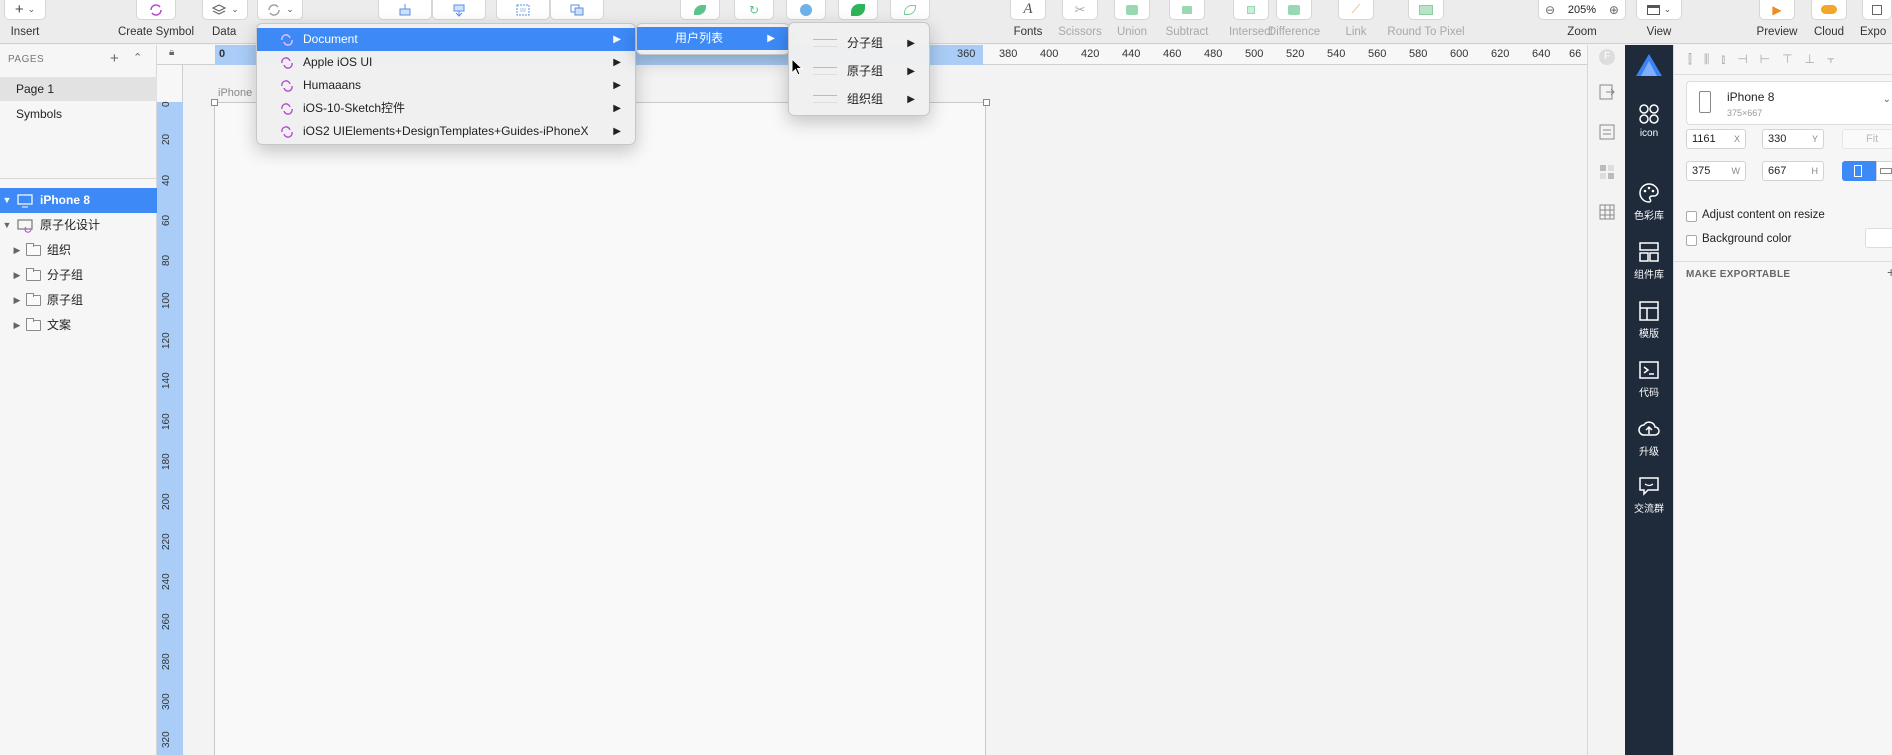 Image resolution: width=1892 pixels, height=755 pixels. Describe the element at coordinates (1649, 202) in the screenshot. I see `plugin-color-library: 色彩库` at that location.